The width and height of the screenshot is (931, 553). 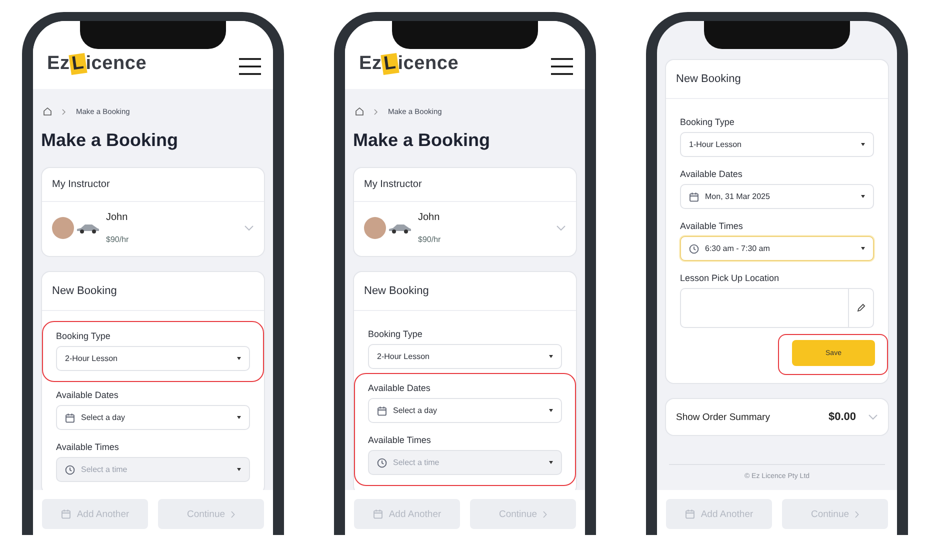 What do you see at coordinates (730, 278) in the screenshot?
I see `field-label: Lesson Pick Up Location` at bounding box center [730, 278].